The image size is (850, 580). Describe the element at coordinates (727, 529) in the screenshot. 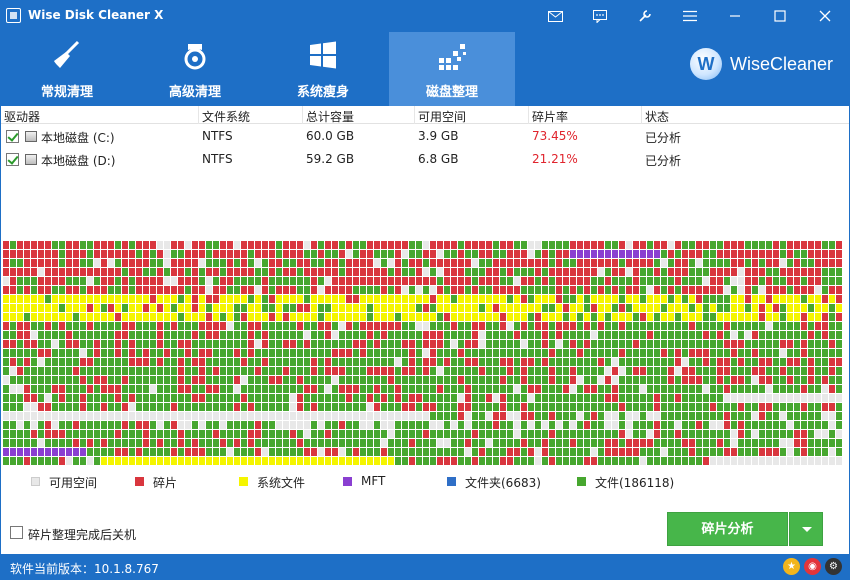

I see `analyze-button: 碎片分析` at that location.